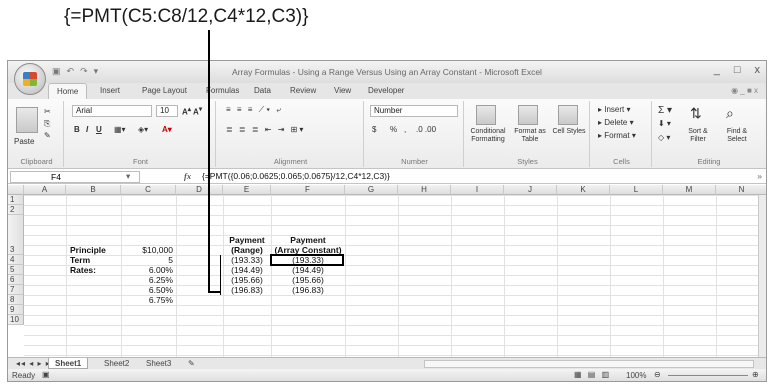 The image size is (770, 384). Describe the element at coordinates (199, 190) in the screenshot. I see `column-header-d: D` at that location.